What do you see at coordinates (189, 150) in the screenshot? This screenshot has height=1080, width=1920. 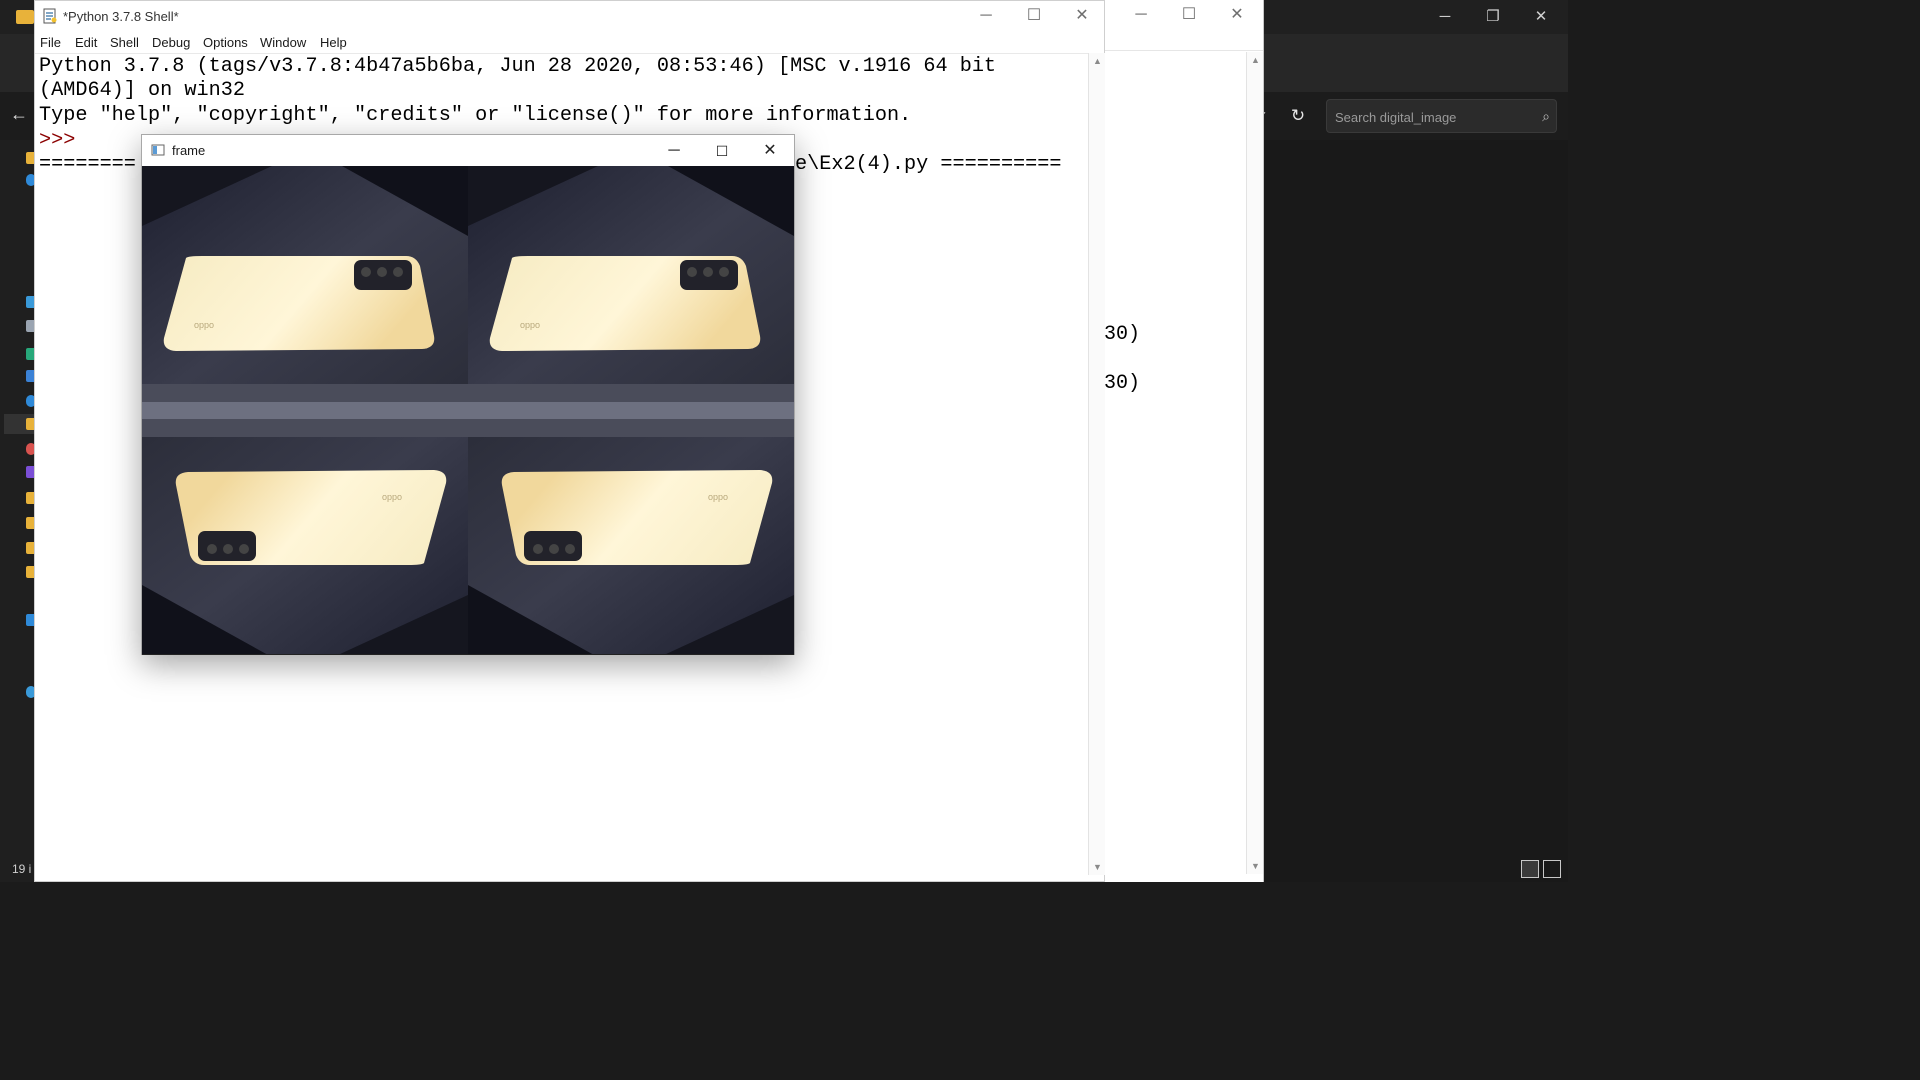 I see `frame-title: frame` at bounding box center [189, 150].